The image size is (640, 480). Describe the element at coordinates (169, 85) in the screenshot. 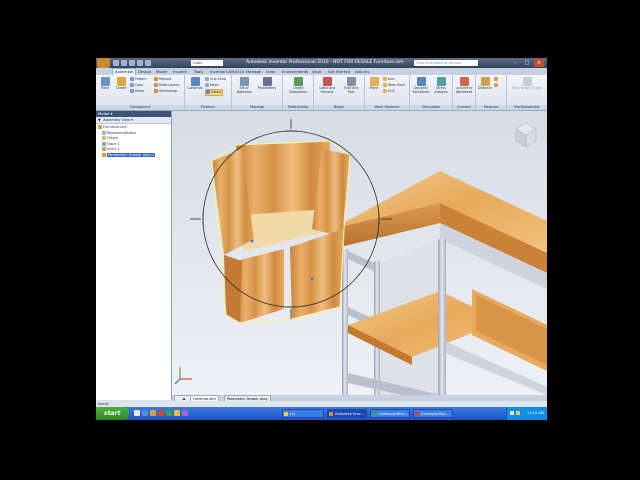

I see `make-layout-label: Make Layout` at that location.